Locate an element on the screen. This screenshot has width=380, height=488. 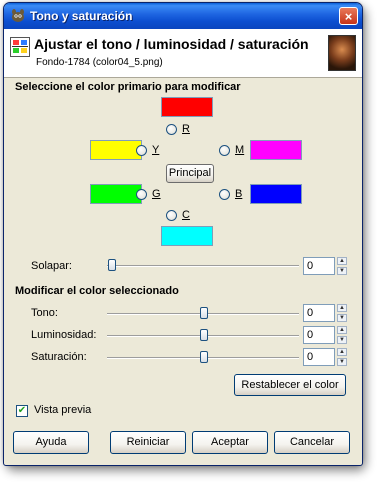
radio-g is located at coordinates (141, 194).